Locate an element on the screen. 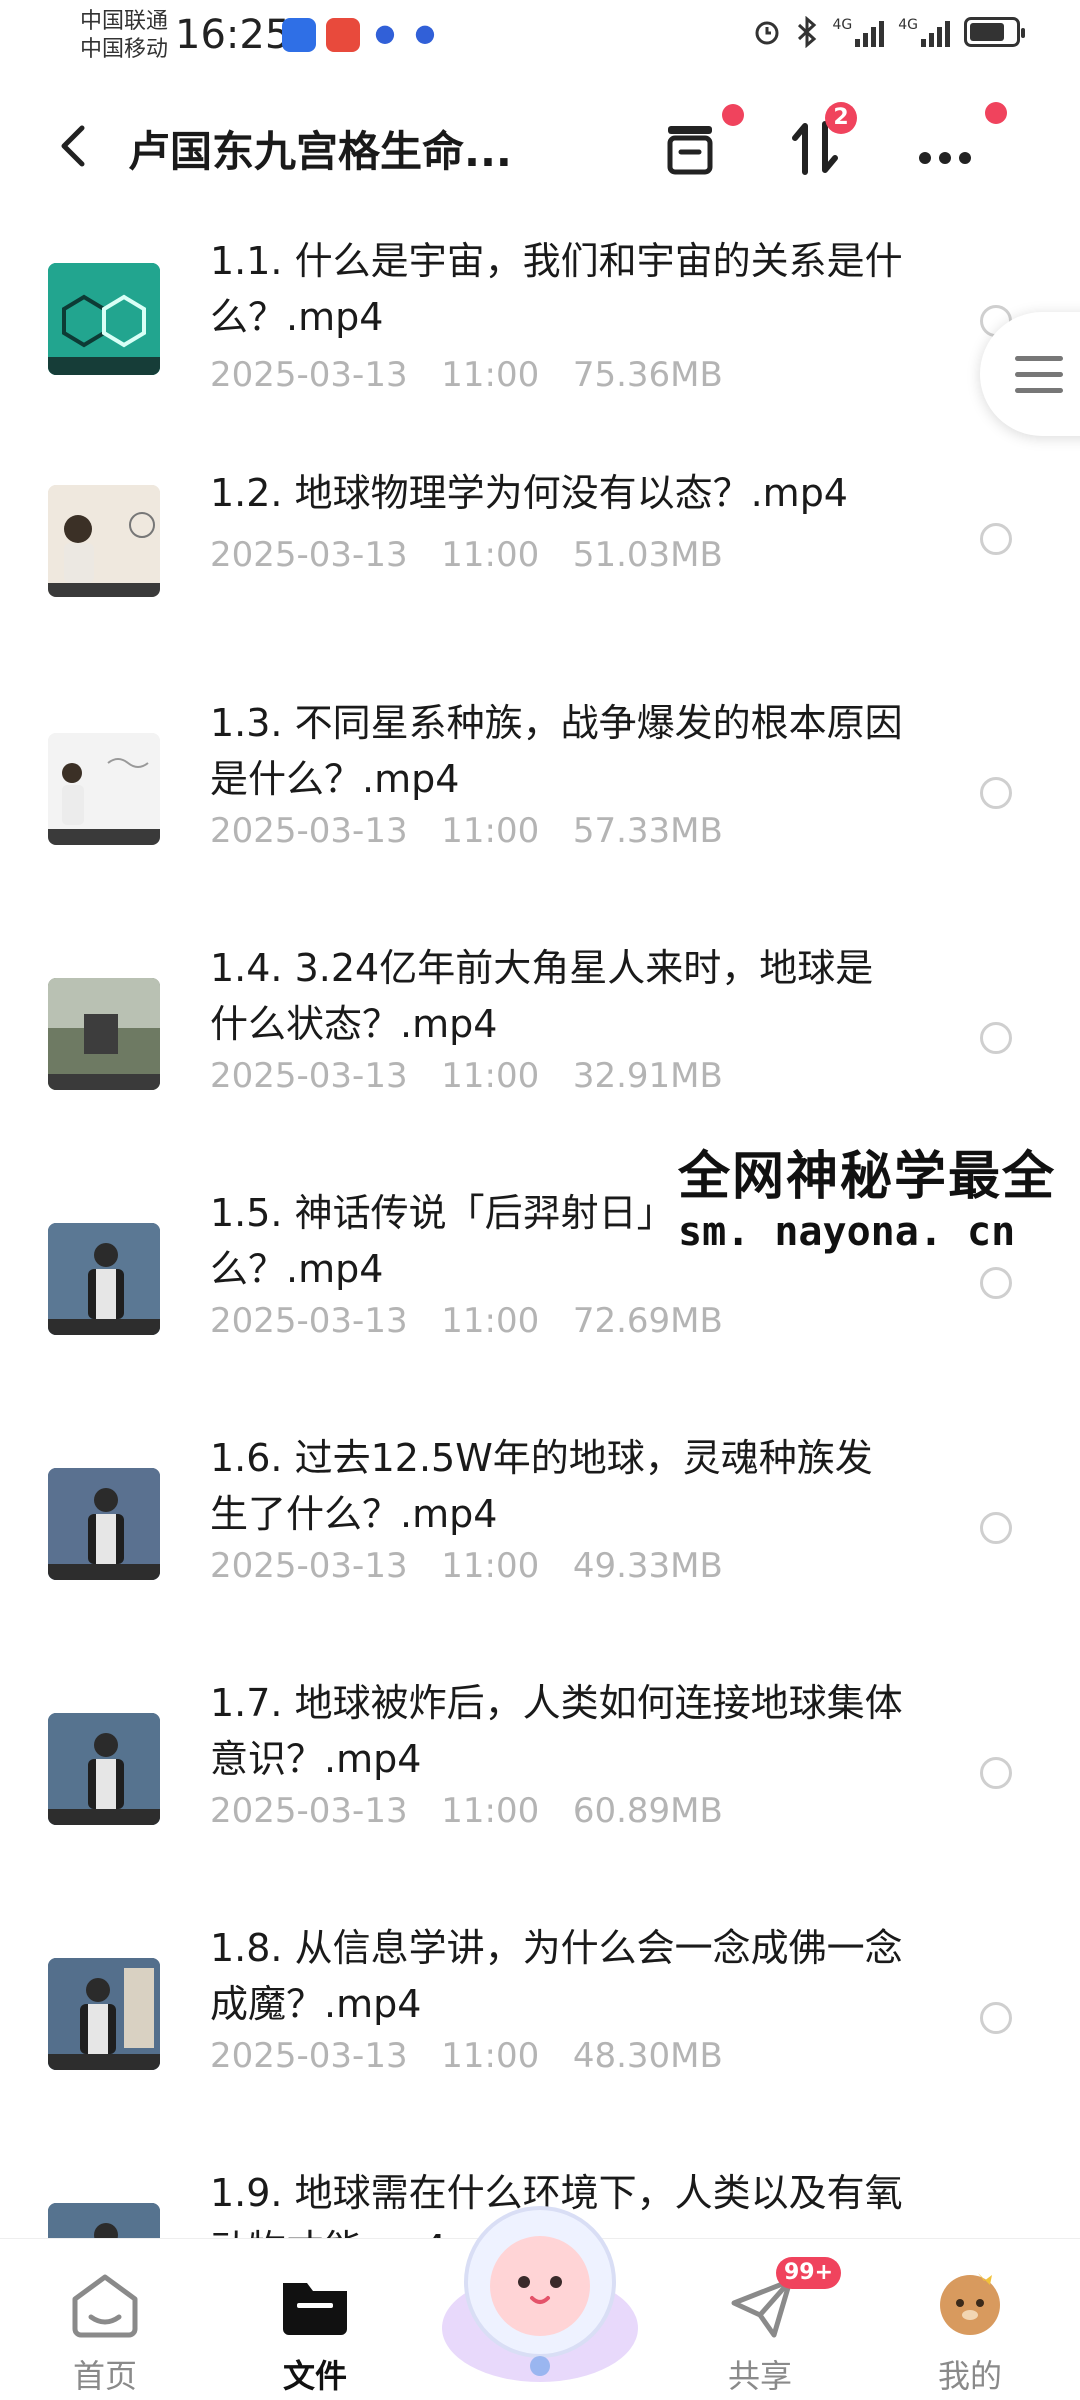 Image resolution: width=1080 pixels, height=2400 pixels. archive-button is located at coordinates (697, 146).